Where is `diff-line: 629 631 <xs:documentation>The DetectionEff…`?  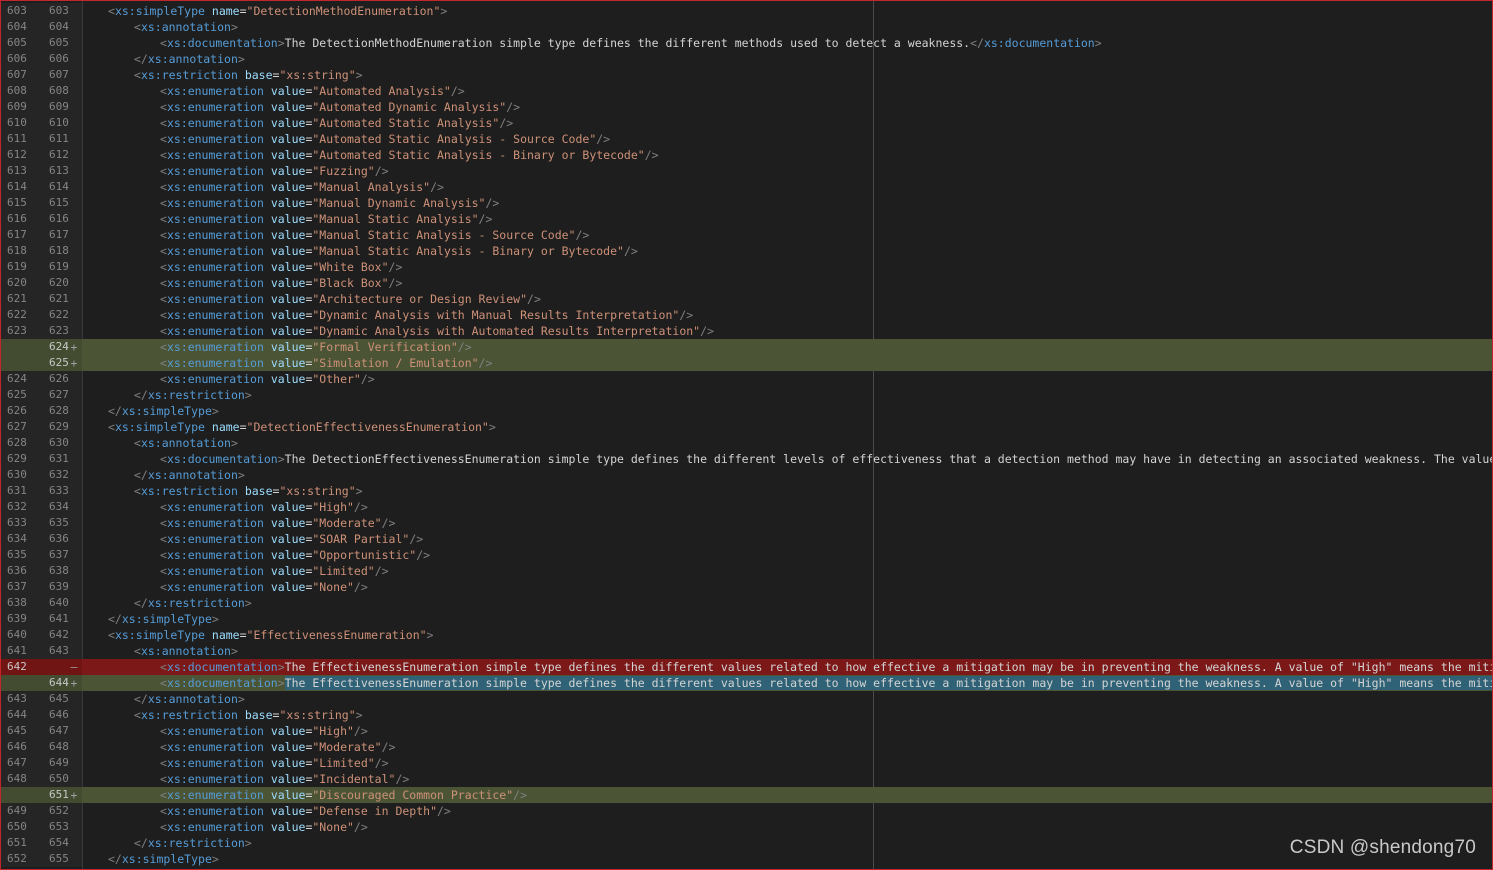
diff-line: 629 631 <xs:documentation>The DetectionEff… is located at coordinates (746, 459).